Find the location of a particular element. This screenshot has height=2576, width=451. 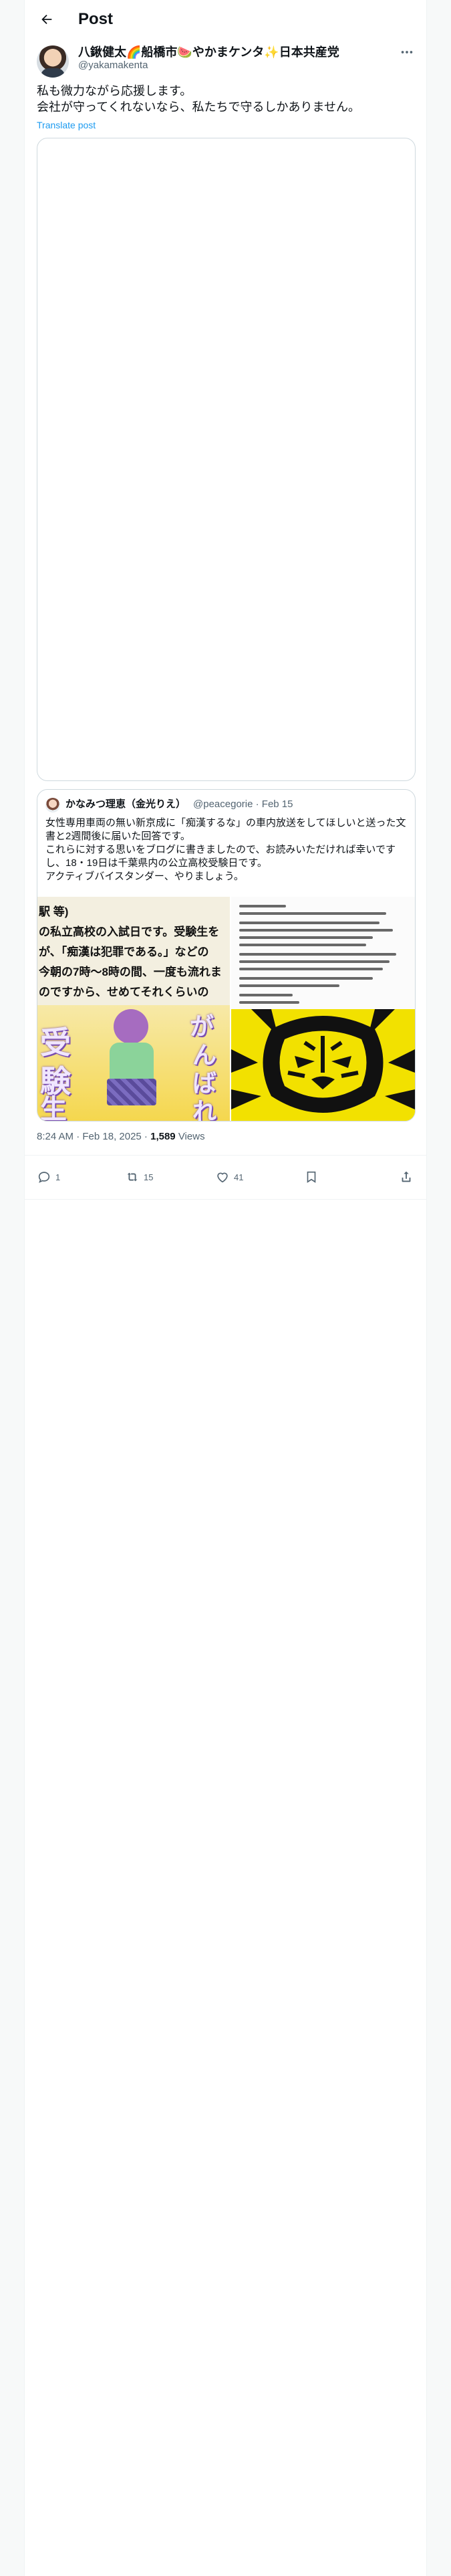

repost-icon is located at coordinates (132, 1177).